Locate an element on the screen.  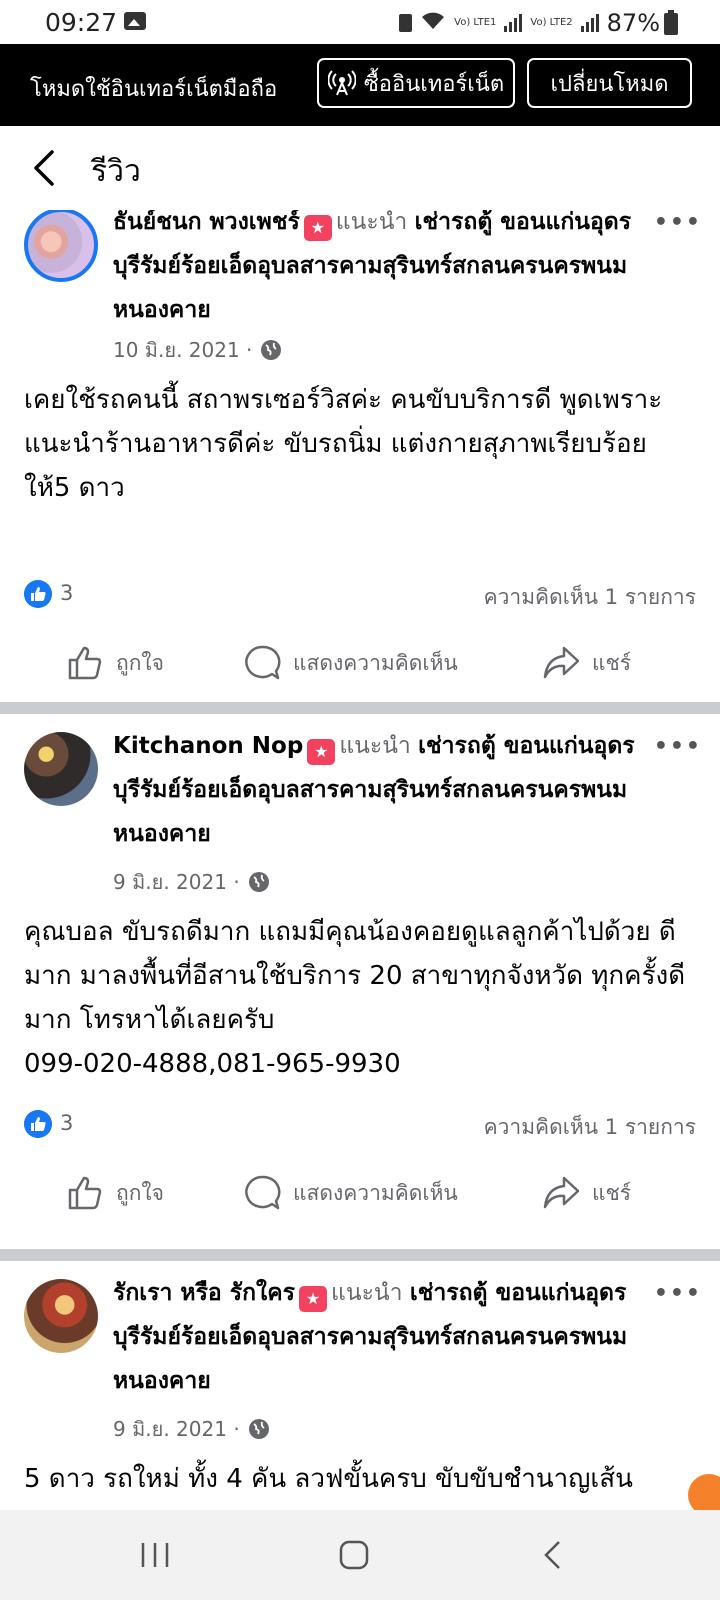
battery-percent: 87% is located at coordinates (633, 23).